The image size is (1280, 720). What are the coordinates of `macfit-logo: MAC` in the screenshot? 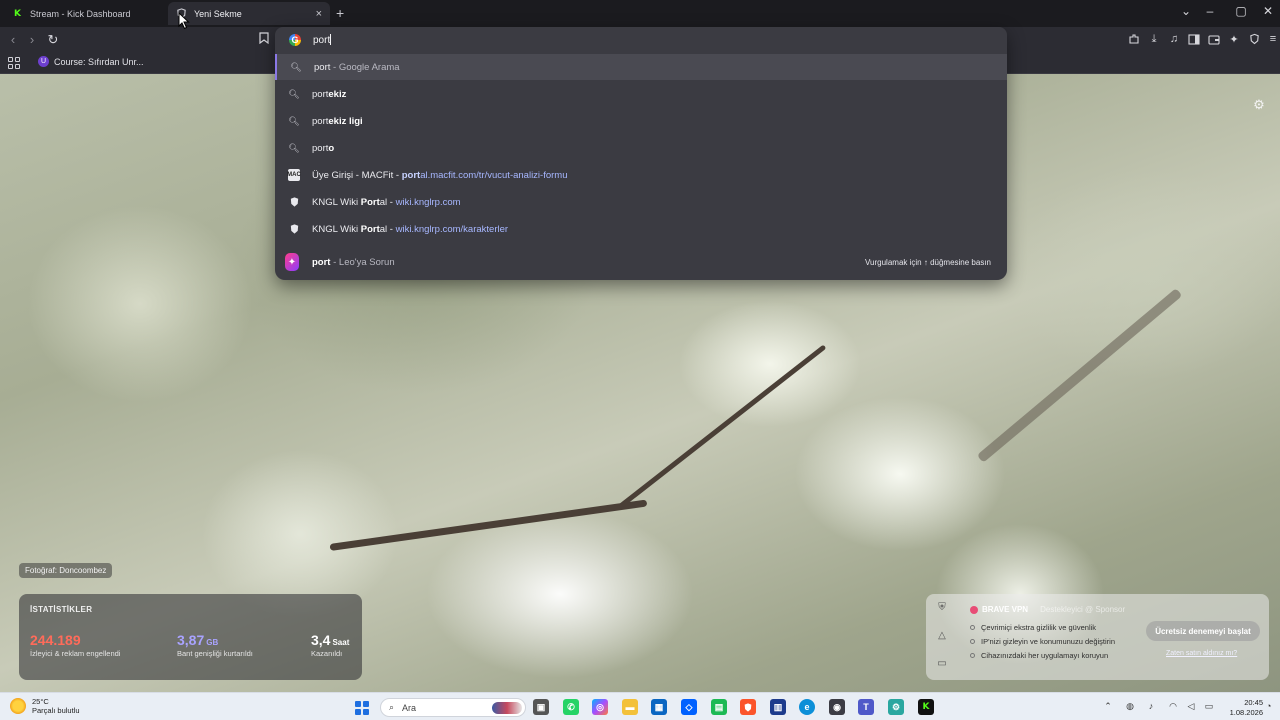 It's located at (294, 175).